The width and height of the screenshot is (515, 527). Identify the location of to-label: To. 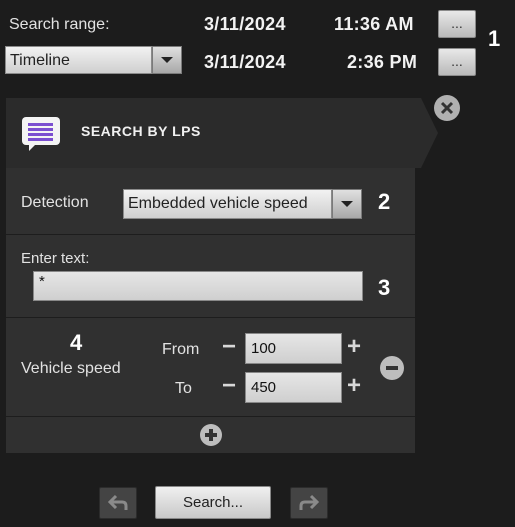
(183, 388).